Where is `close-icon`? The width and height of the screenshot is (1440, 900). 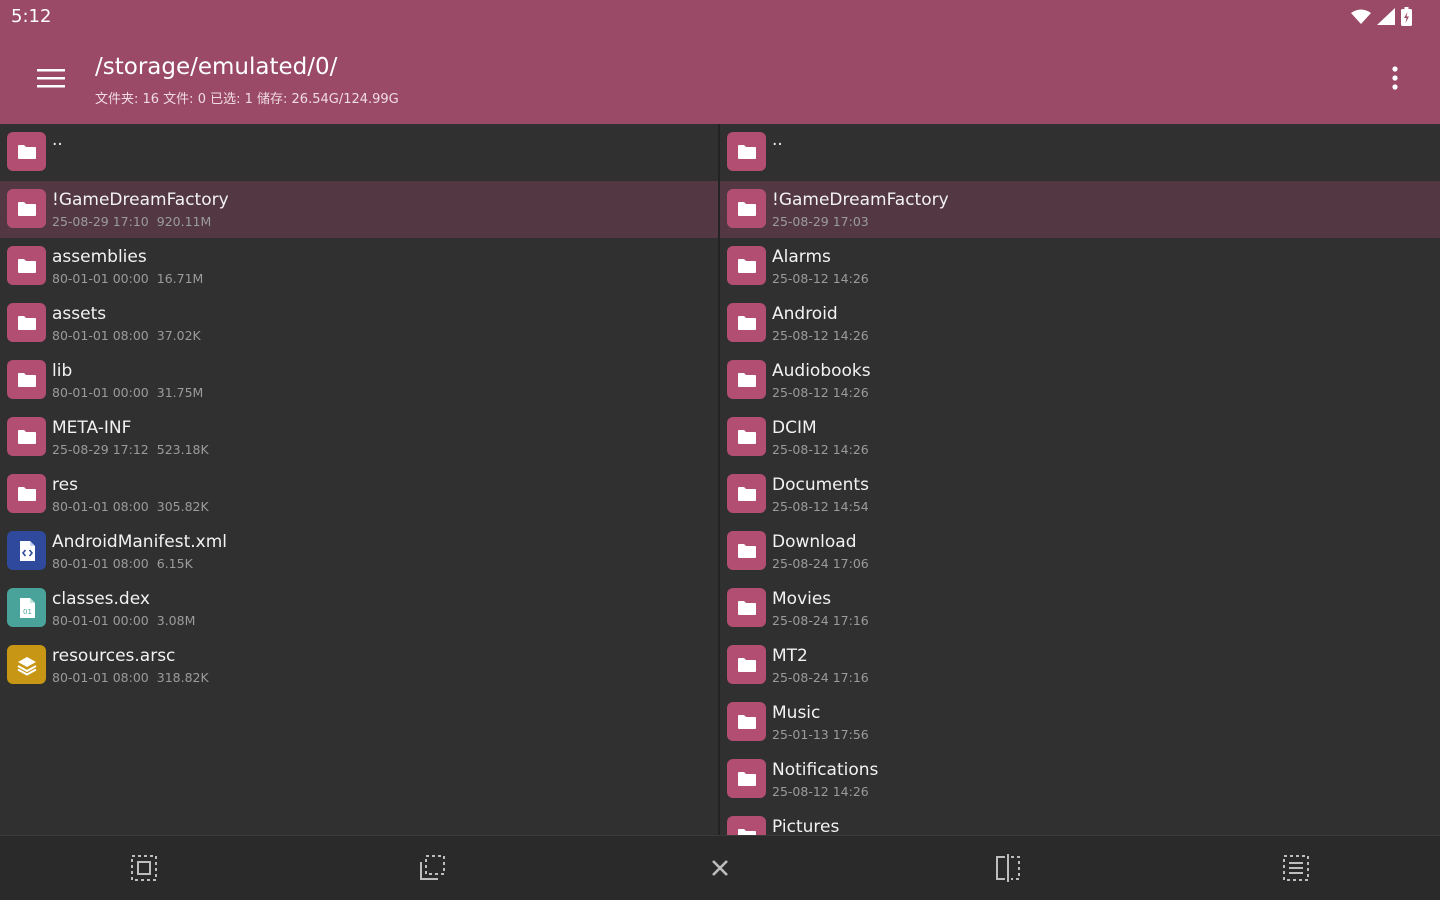
close-icon is located at coordinates (720, 868).